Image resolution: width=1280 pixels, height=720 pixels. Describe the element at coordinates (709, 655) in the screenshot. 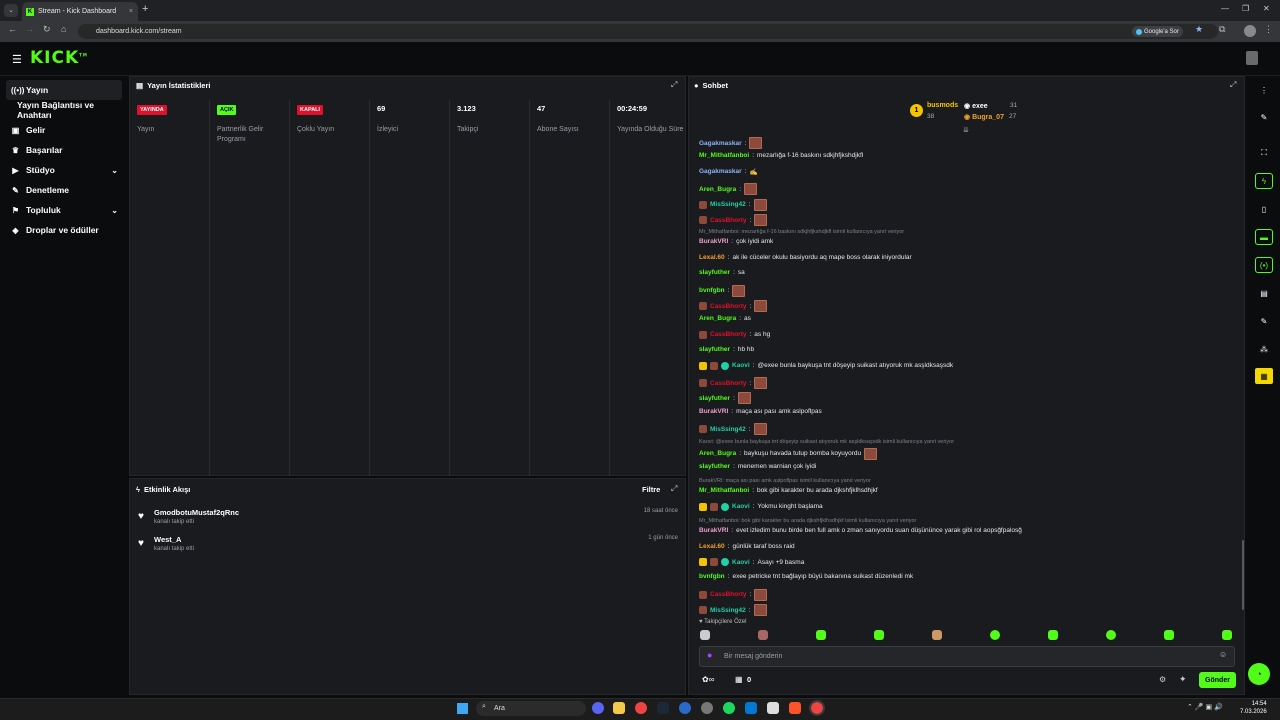

I see `mic-icon: ●` at that location.